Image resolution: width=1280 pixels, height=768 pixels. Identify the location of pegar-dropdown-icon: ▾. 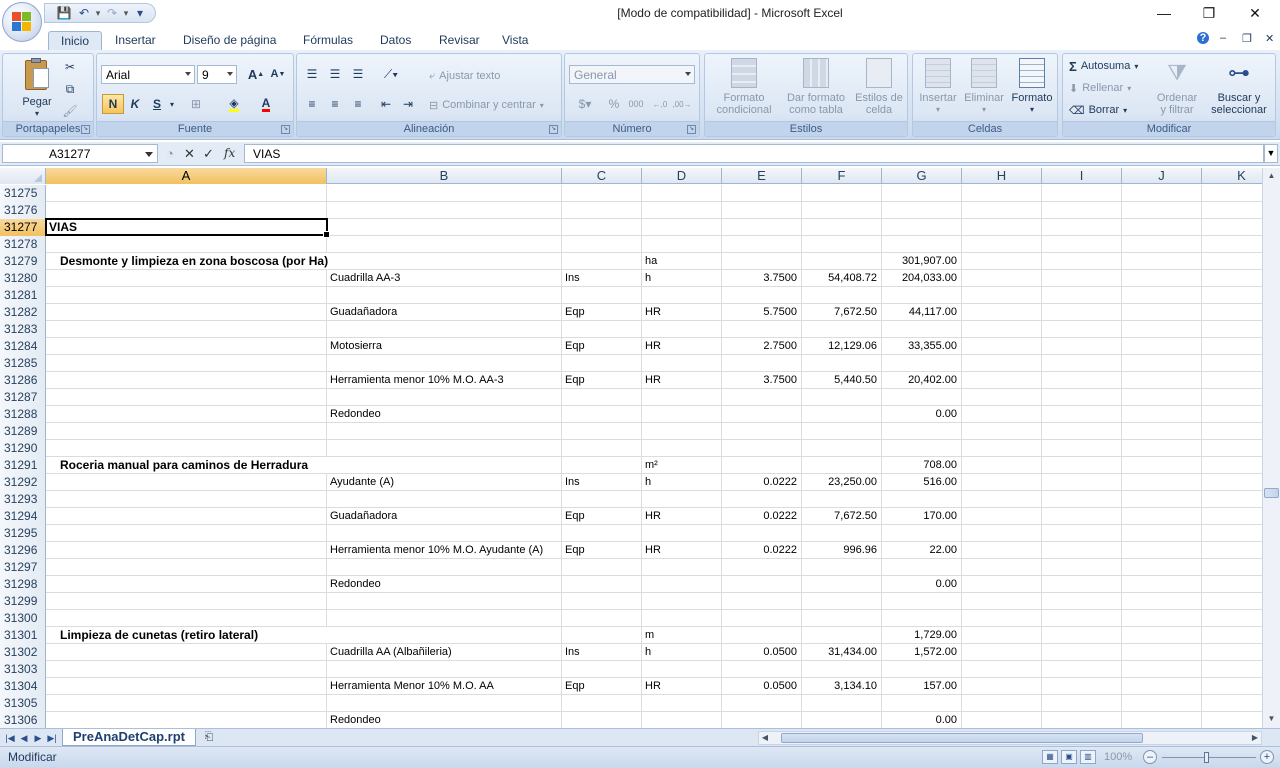
(37, 114).